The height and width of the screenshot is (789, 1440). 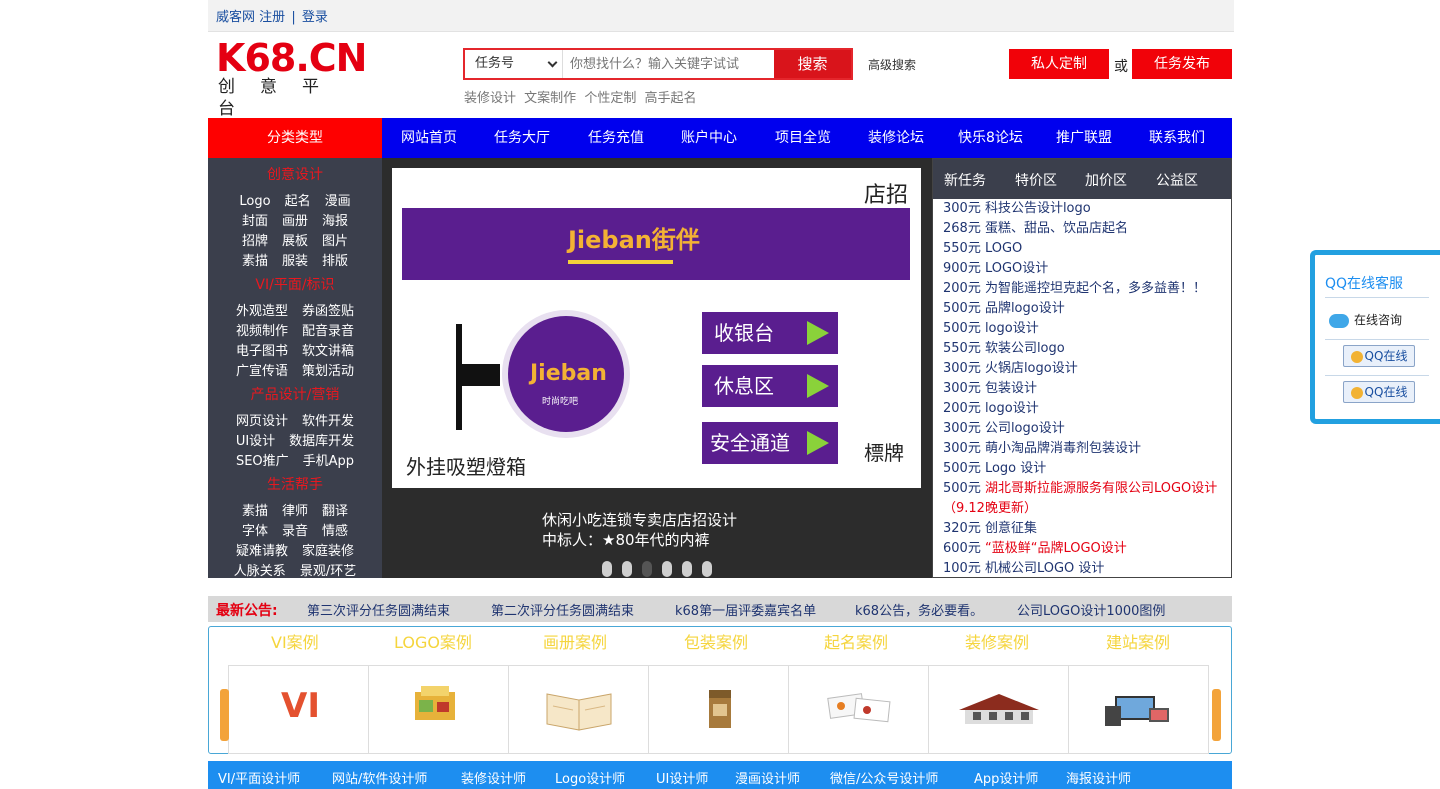 I want to click on advanced-search-link: 高级搜索, so click(x=892, y=64).